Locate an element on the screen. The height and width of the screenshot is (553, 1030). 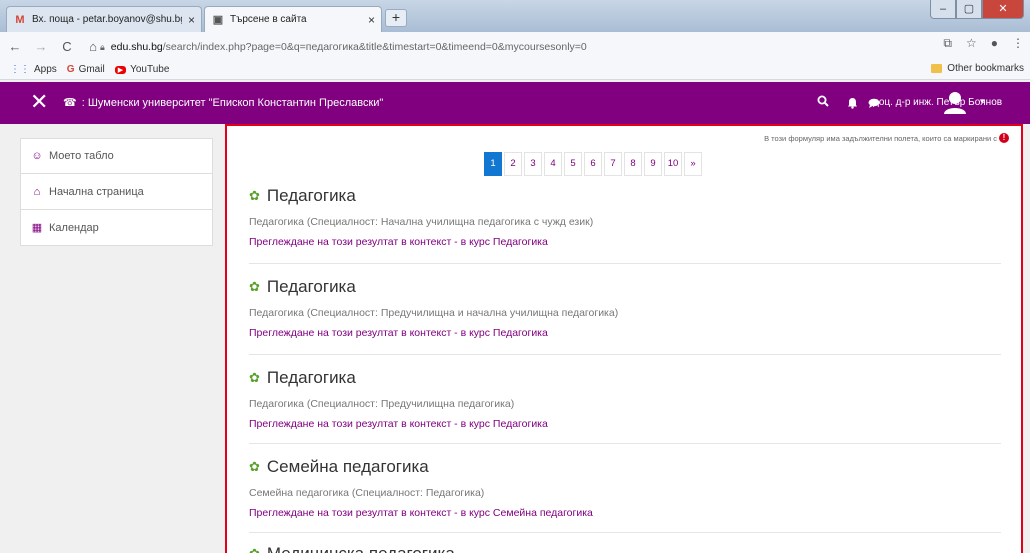
other-bookmarks: Other bookmarks is located at coordinates (977, 68).